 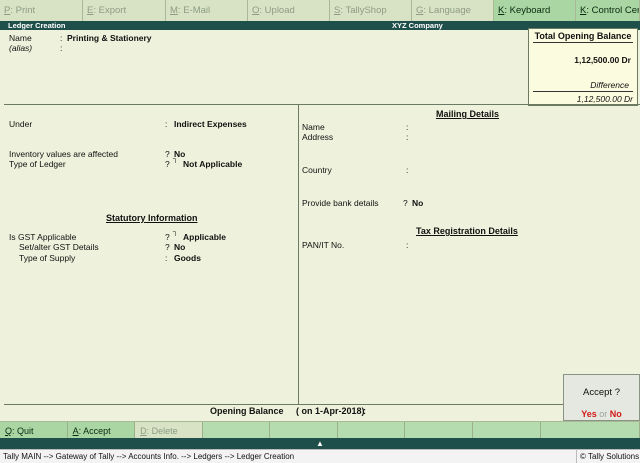 What do you see at coordinates (152, 218) in the screenshot?
I see `statutory-information-title: Statutory Information` at bounding box center [152, 218].